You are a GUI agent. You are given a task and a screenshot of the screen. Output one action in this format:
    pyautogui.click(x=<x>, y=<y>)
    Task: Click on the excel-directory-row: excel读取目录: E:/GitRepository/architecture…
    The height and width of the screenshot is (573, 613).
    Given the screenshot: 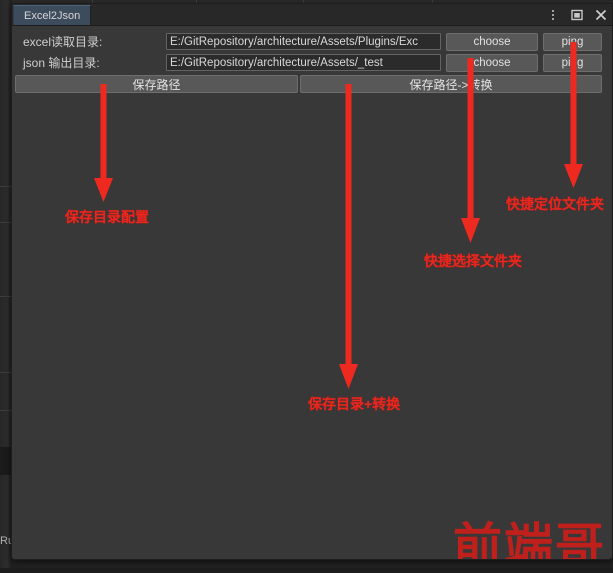 What is the action you would take?
    pyautogui.click(x=312, y=41)
    